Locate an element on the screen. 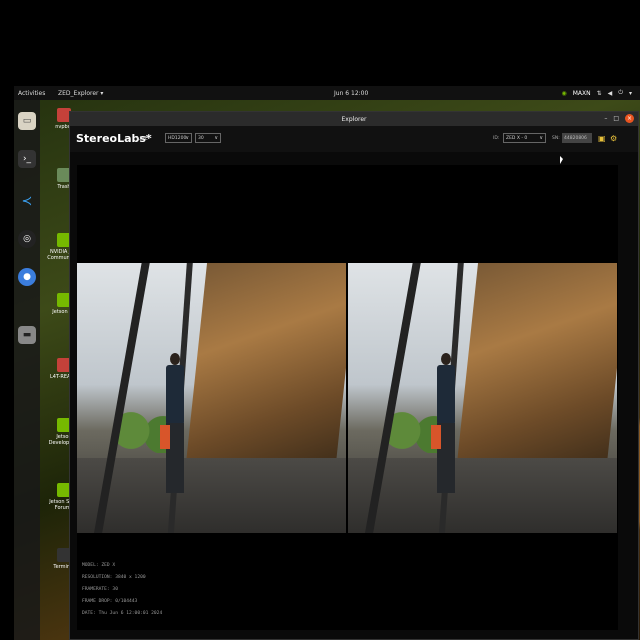  power-icon: ⏻ is located at coordinates (620, 93).